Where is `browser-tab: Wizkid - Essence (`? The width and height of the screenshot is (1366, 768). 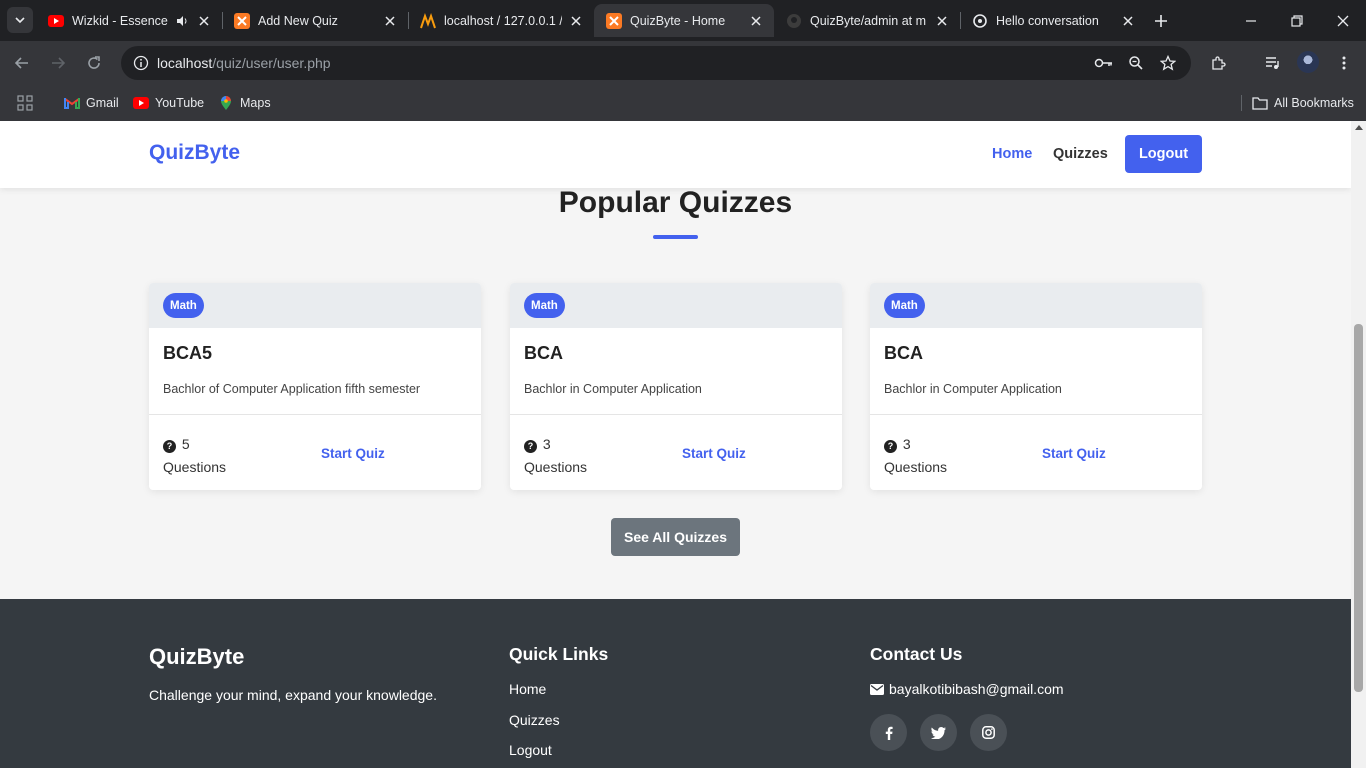 browser-tab: Wizkid - Essence ( is located at coordinates (129, 20).